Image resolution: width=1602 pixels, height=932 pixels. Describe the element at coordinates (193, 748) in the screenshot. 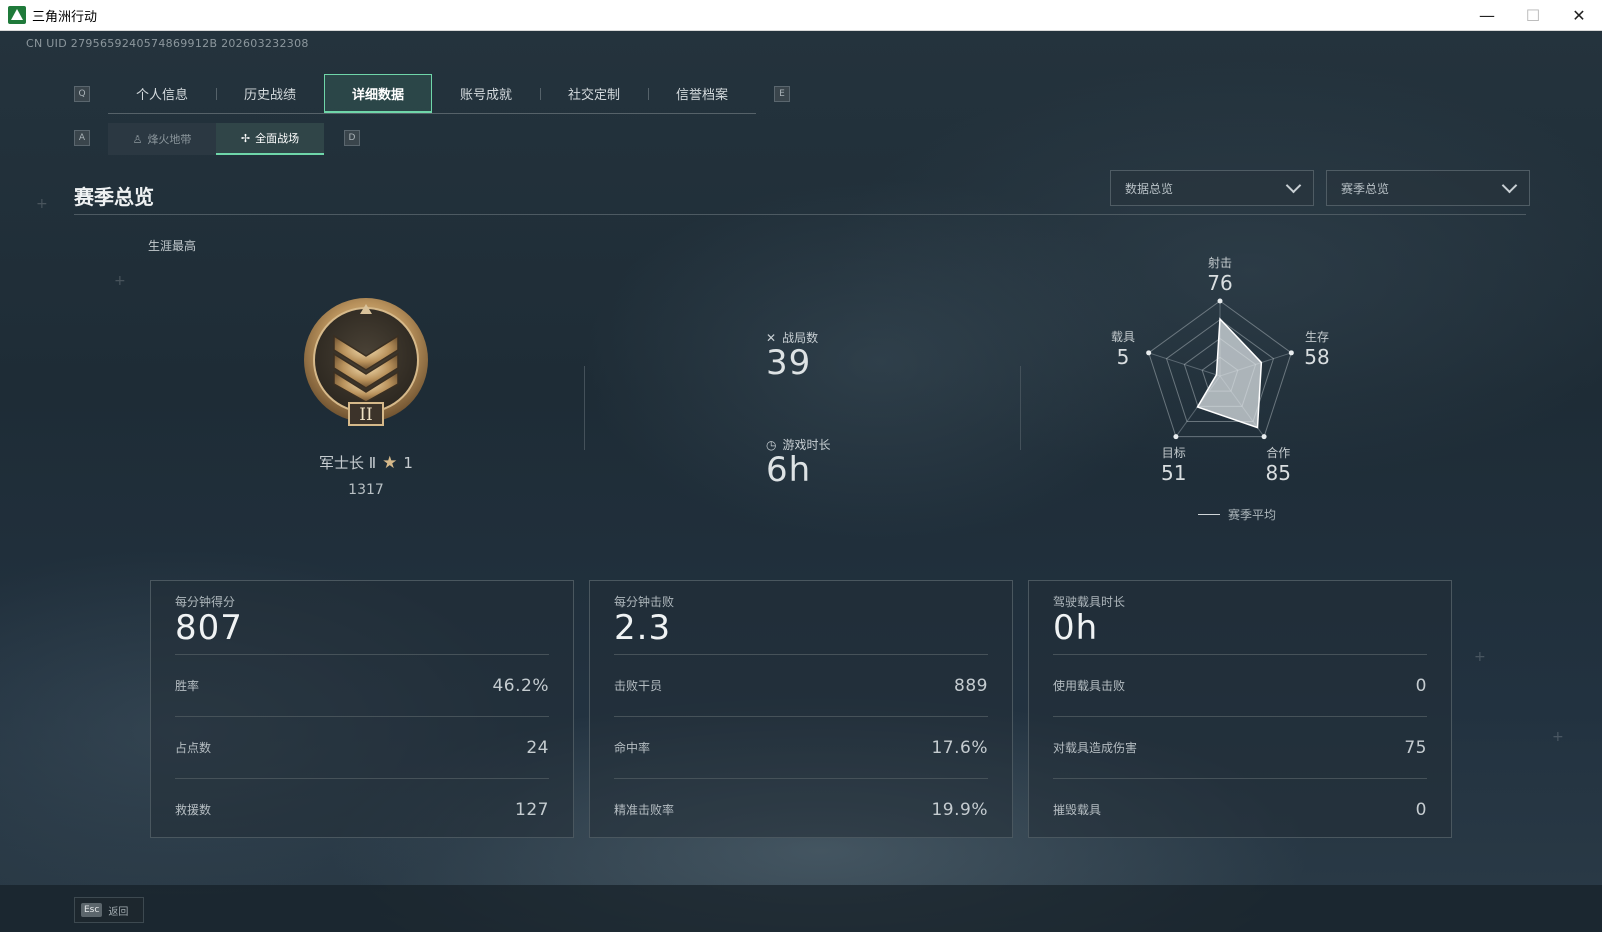

I see `stat-row-label: 占点数` at that location.